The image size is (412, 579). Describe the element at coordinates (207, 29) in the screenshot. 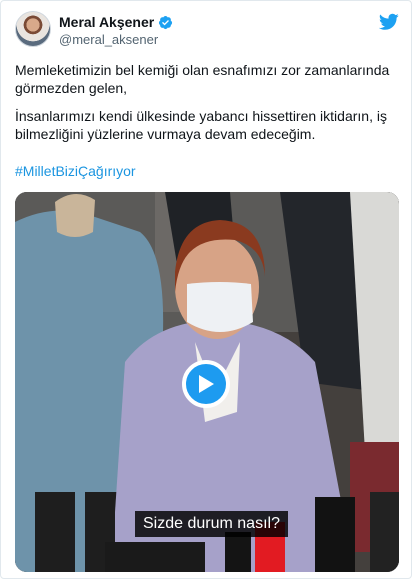

I see `tweet-header: Meral Akşener @meral_aksener` at that location.